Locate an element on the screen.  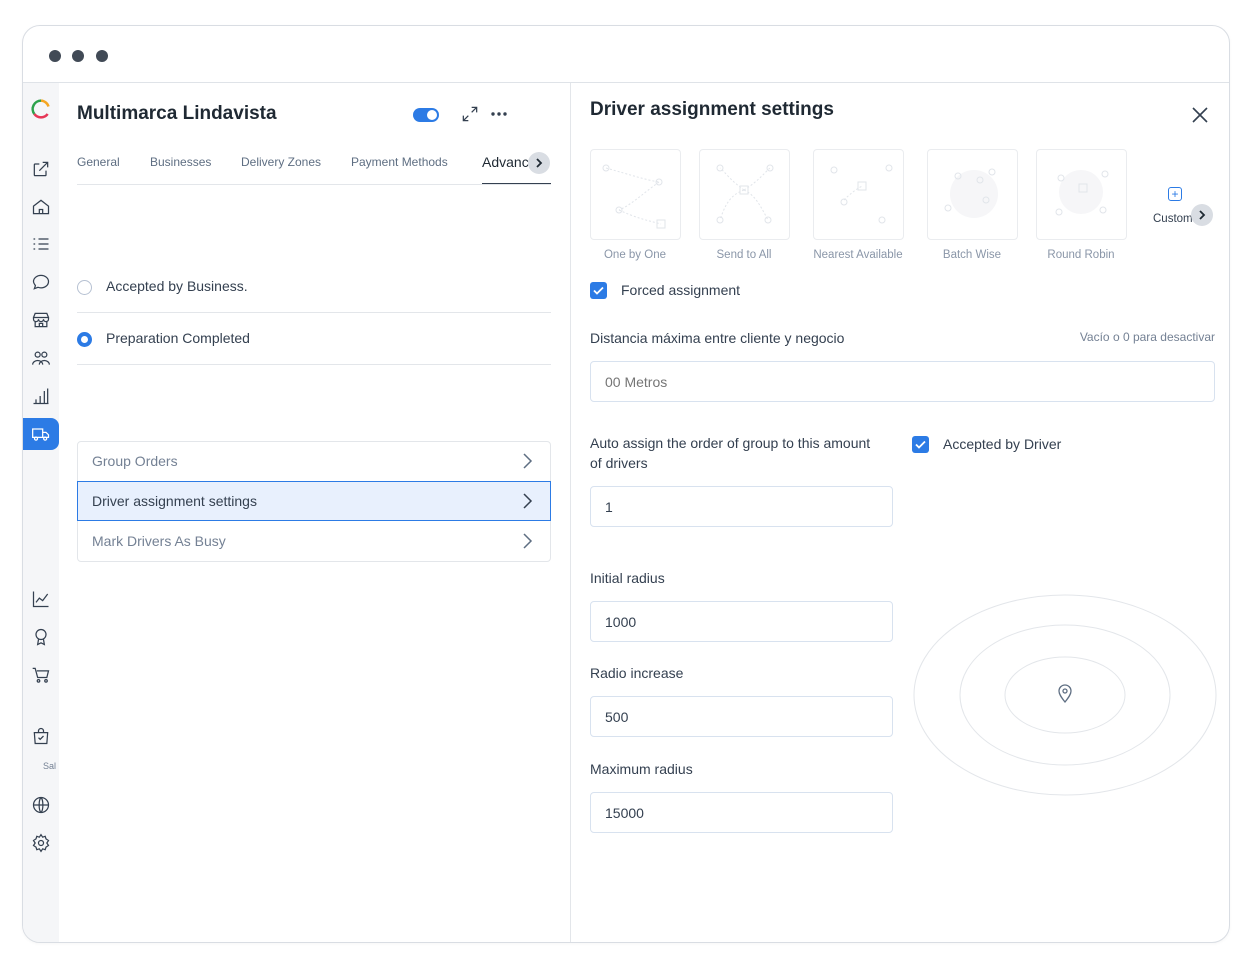
accepted-by-driver-checkbox is located at coordinates (920, 444).